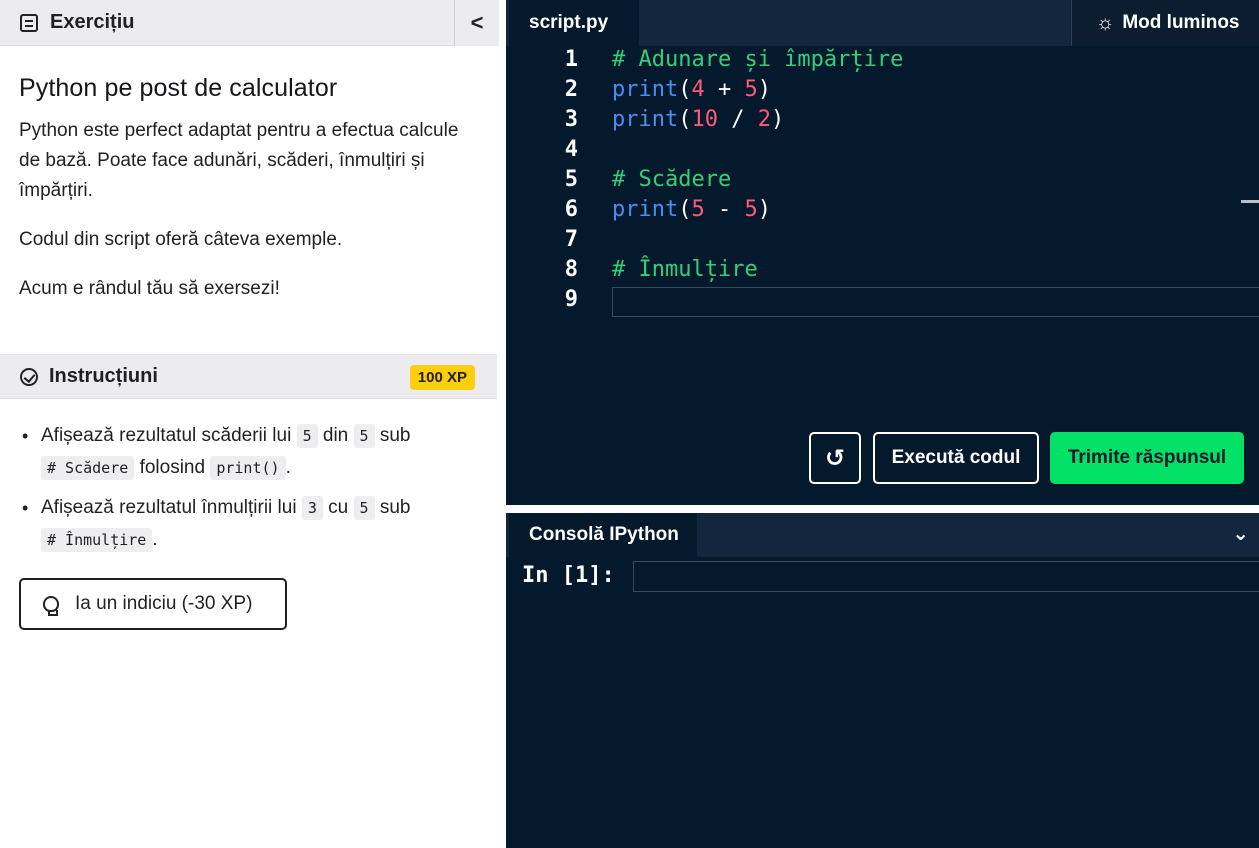 The height and width of the screenshot is (848, 1259). I want to click on console-input, so click(946, 576).